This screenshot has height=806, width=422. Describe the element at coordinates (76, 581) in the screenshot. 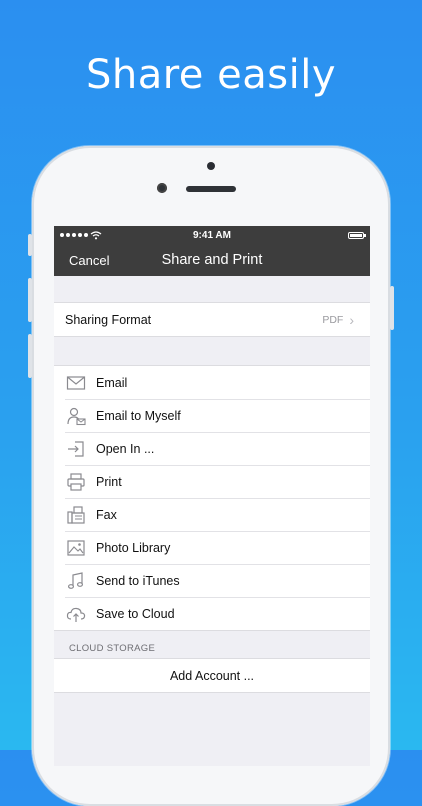

I see `music-note-icon` at that location.